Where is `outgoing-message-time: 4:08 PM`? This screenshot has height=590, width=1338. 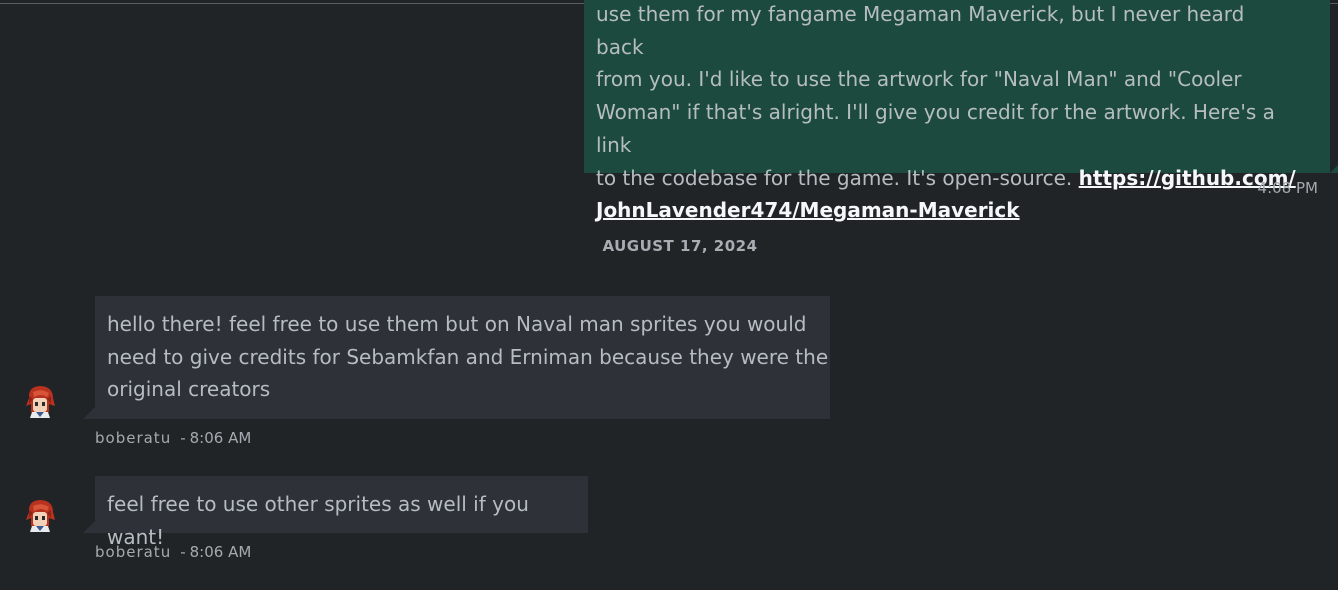 outgoing-message-time: 4:08 PM is located at coordinates (1287, 188).